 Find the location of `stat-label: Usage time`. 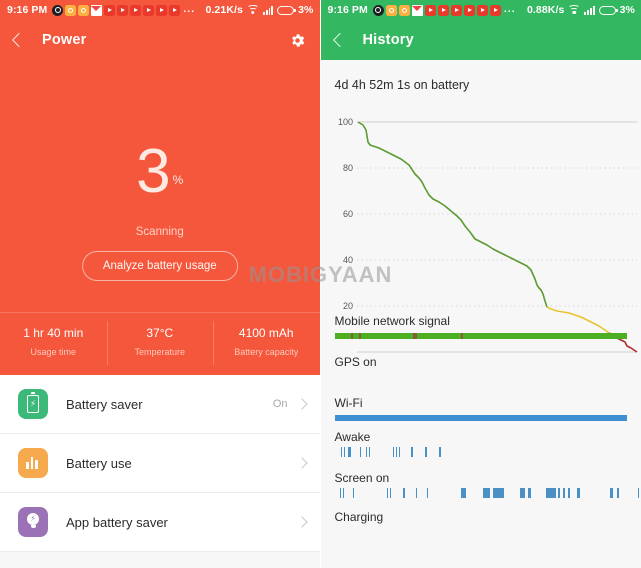

stat-label: Usage time is located at coordinates (53, 352).